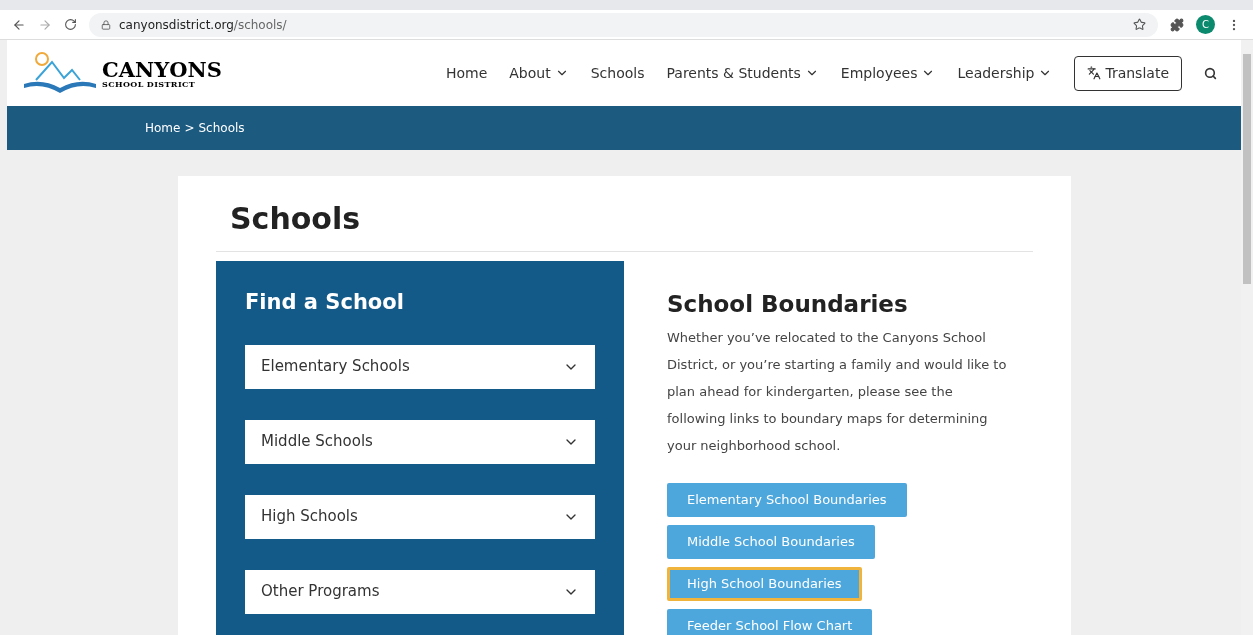 Image resolution: width=1253 pixels, height=635 pixels. What do you see at coordinates (1139, 24) in the screenshot?
I see `star-icon` at bounding box center [1139, 24].